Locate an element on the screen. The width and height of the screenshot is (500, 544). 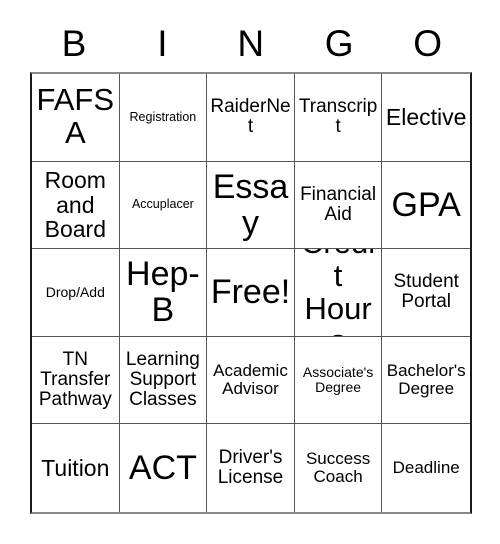
bingo-cell: Bachelor's Degree is located at coordinates (426, 380).